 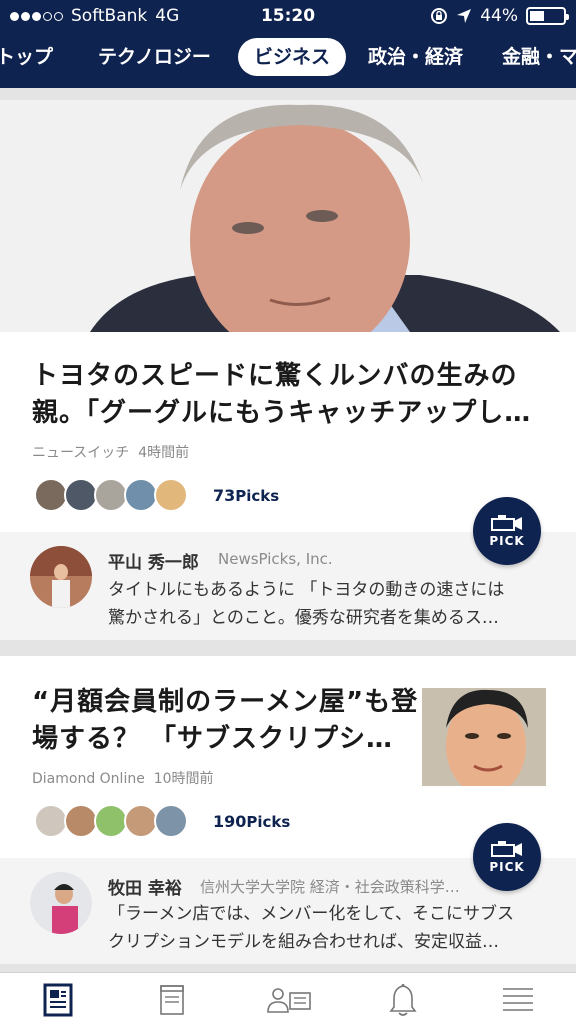 I want to click on menu-icon, so click(x=518, y=999).